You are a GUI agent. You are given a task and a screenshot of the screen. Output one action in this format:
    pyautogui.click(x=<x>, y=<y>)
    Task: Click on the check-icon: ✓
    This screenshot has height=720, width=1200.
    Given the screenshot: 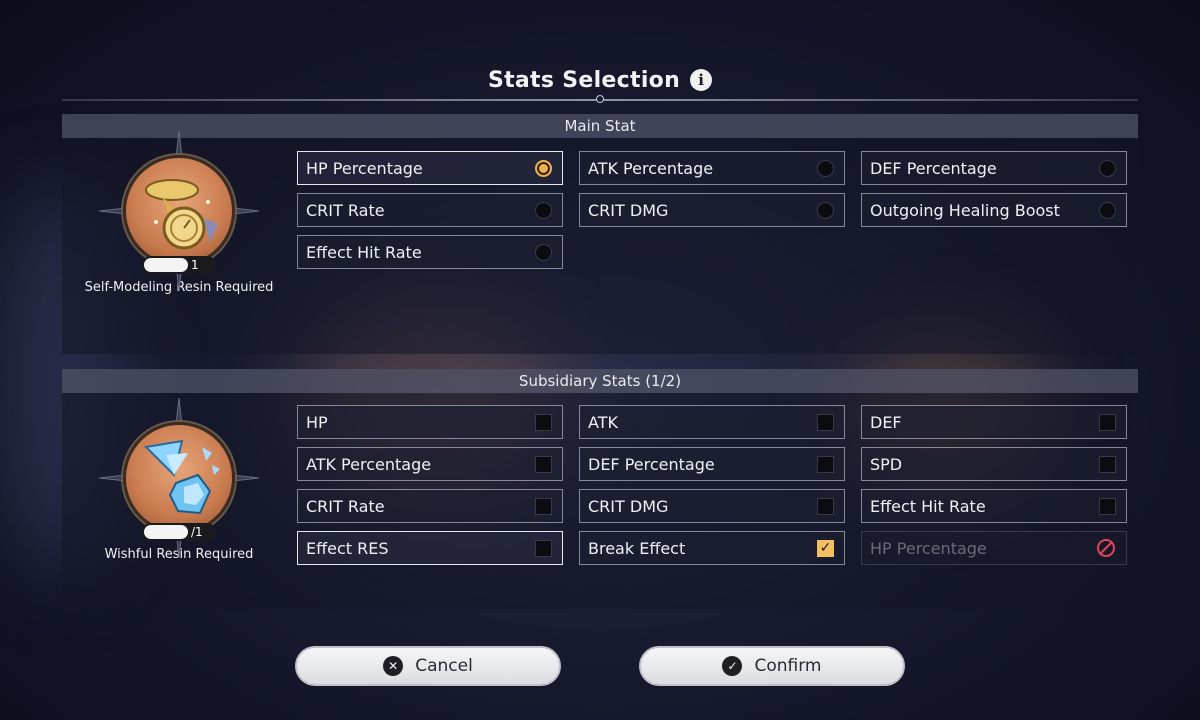 What is the action you would take?
    pyautogui.click(x=732, y=666)
    